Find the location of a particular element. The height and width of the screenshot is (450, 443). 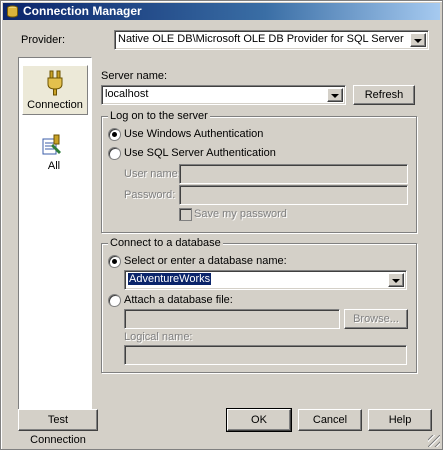

cancel-button: Cancel is located at coordinates (330, 420).